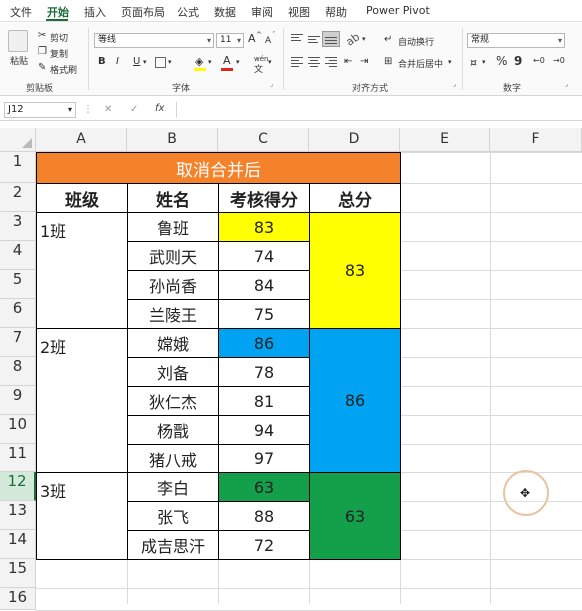  What do you see at coordinates (173, 487) in the screenshot?
I see `student-name-cell: 李白` at bounding box center [173, 487].